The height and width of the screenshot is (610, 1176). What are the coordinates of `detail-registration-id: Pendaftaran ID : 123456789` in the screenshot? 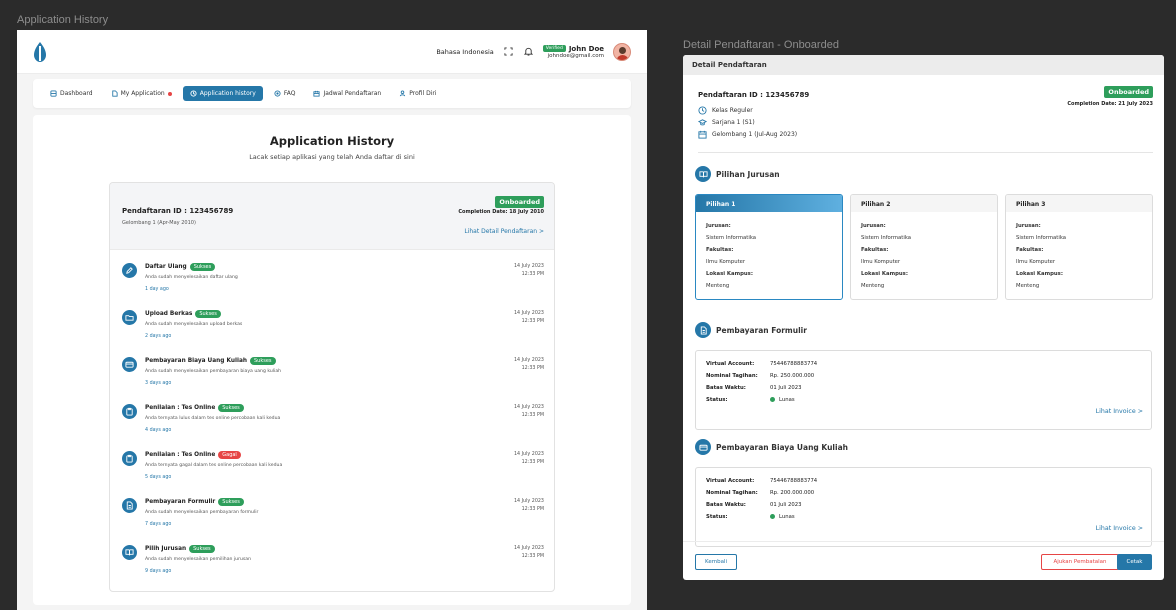 It's located at (754, 95).